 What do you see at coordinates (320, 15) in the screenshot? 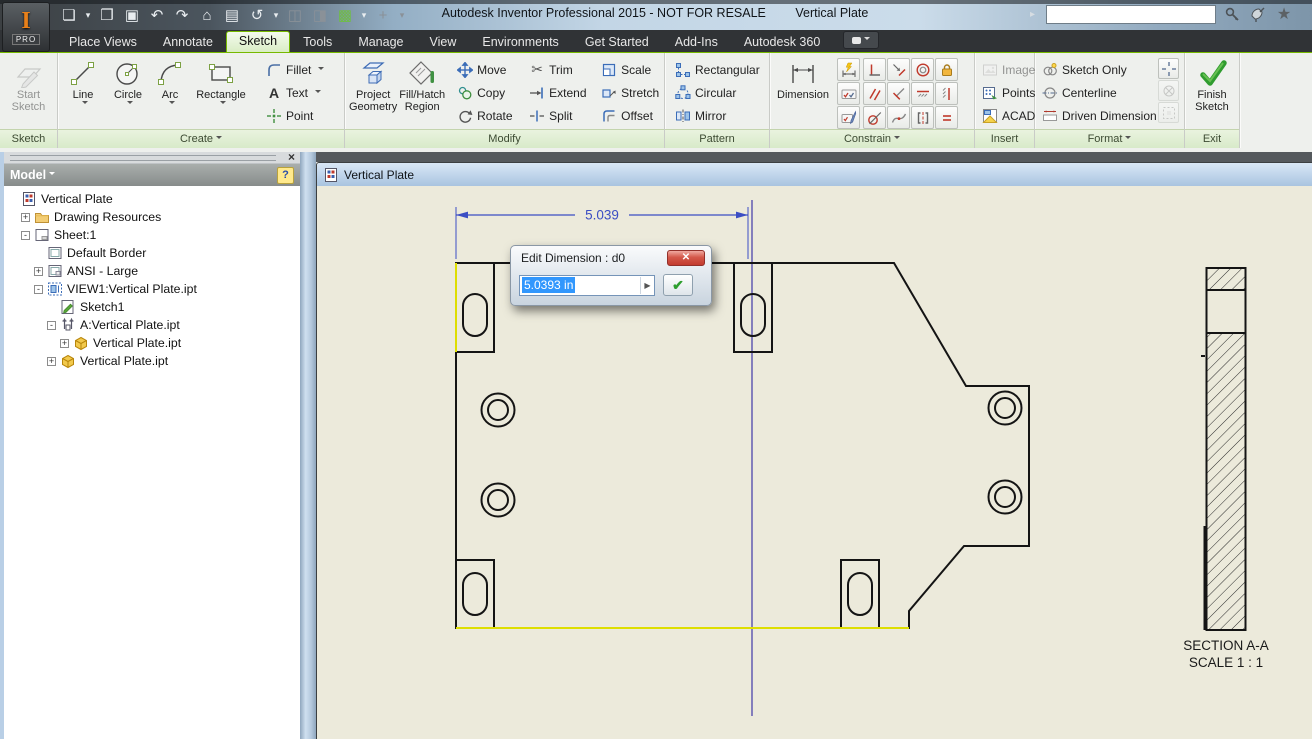
I see `appearance-icon: ◨` at bounding box center [320, 15].